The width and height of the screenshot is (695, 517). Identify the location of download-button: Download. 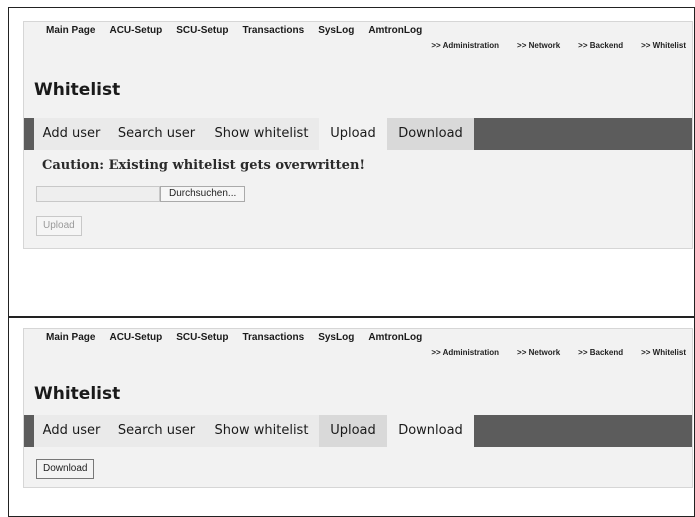
(65, 469).